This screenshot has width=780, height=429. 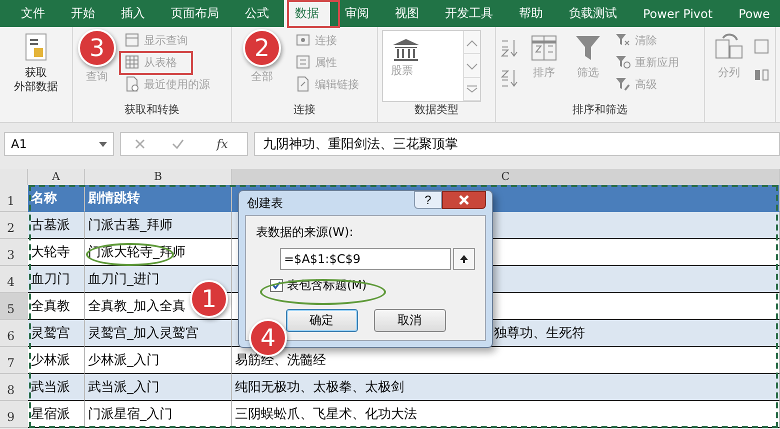 What do you see at coordinates (158, 177) in the screenshot?
I see `column-header: B` at bounding box center [158, 177].